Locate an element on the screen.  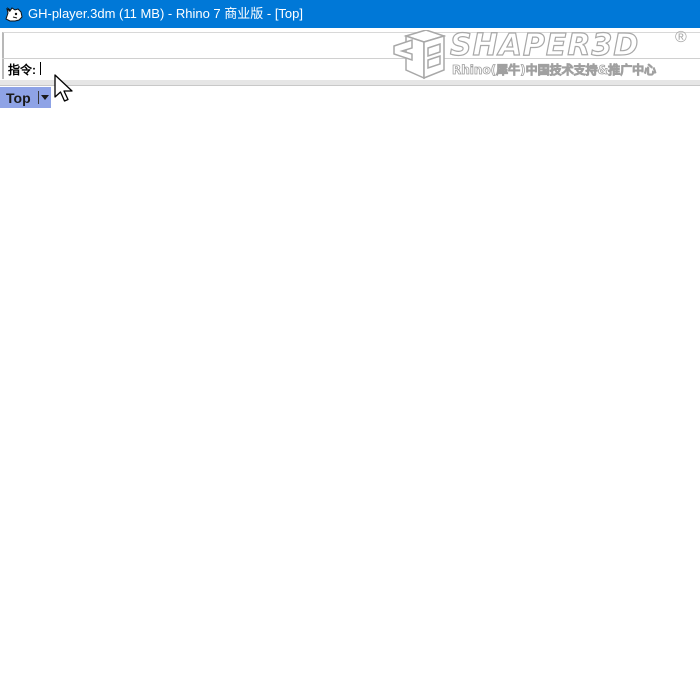
panel-separator is located at coordinates (350, 83).